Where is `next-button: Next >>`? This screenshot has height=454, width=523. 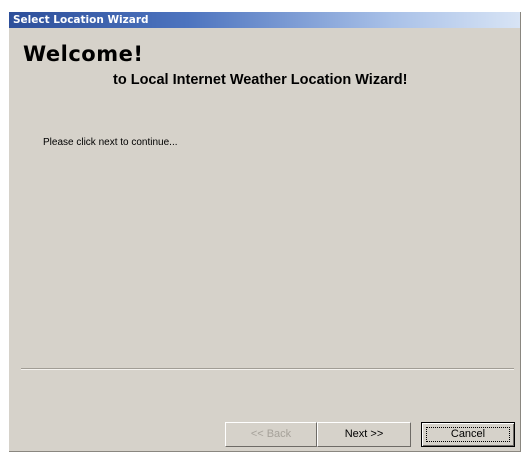 next-button: Next >> is located at coordinates (364, 434).